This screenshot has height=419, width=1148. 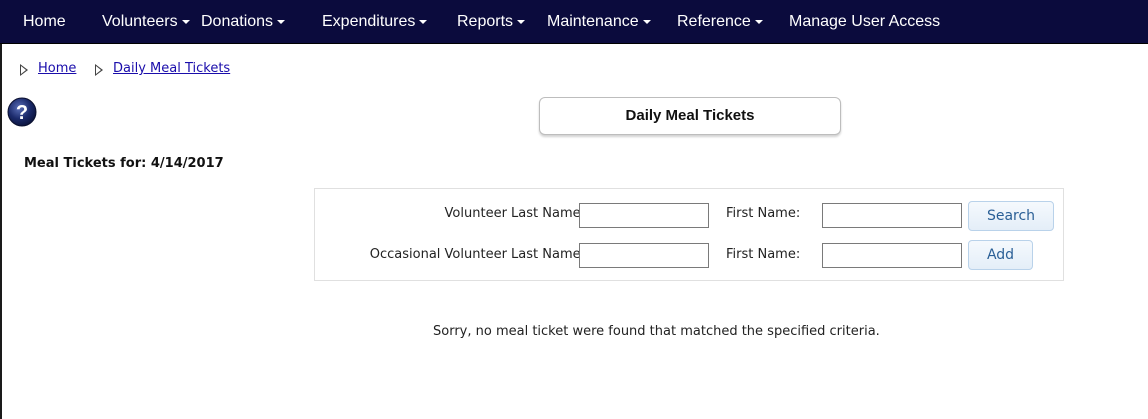 What do you see at coordinates (690, 116) in the screenshot?
I see `page-title: Daily Meal Tickets` at bounding box center [690, 116].